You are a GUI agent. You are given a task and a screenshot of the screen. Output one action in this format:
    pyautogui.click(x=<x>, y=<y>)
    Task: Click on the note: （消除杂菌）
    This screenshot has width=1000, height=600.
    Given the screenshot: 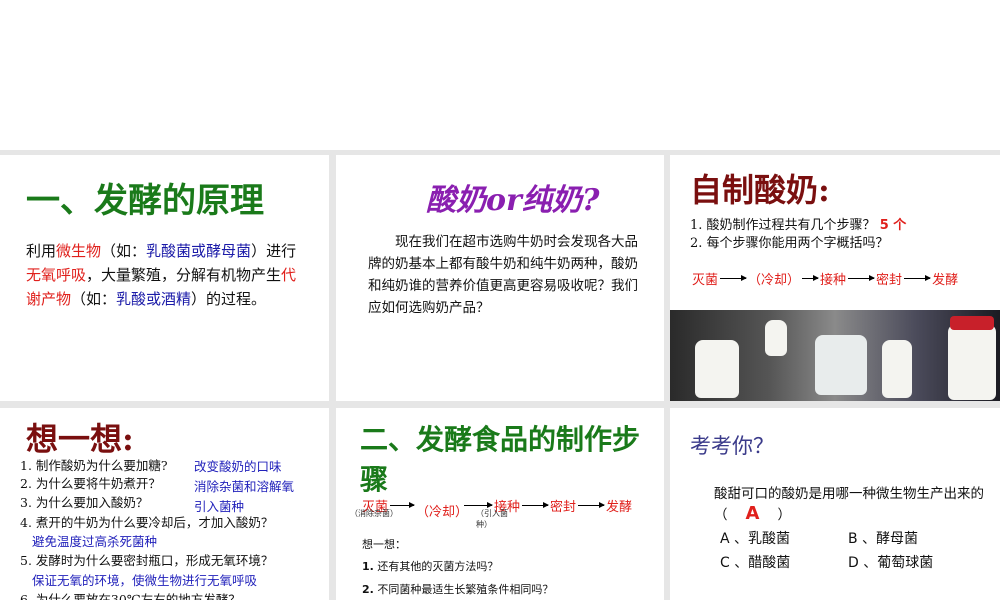 What is the action you would take?
    pyautogui.click(x=374, y=513)
    